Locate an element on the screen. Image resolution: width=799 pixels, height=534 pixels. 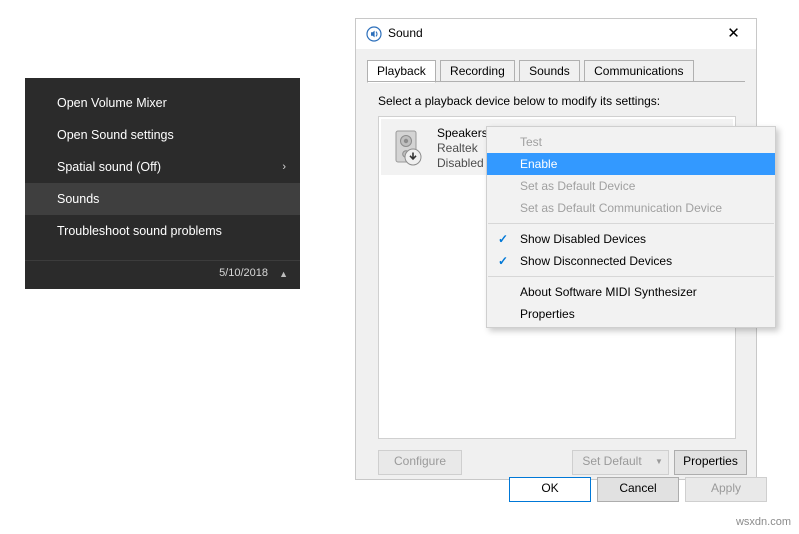
context-menu-item-about-software-midi-synthesizer: About Software MIDI Synthesizer is located at coordinates (631, 292).